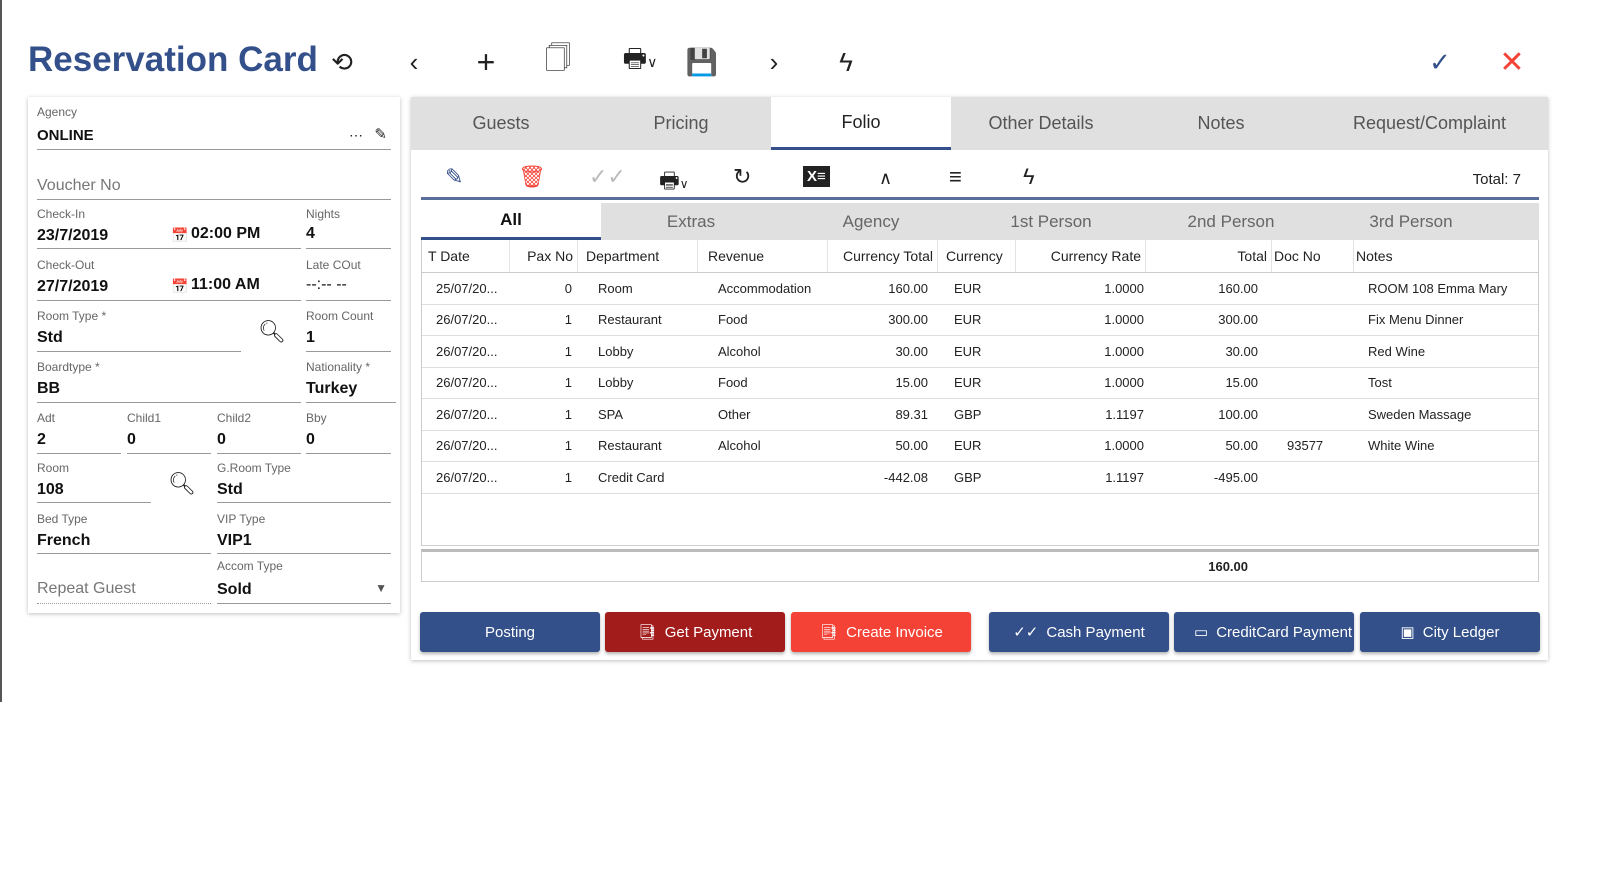  I want to click on voucher-no-field: Voucher No, so click(214, 179).